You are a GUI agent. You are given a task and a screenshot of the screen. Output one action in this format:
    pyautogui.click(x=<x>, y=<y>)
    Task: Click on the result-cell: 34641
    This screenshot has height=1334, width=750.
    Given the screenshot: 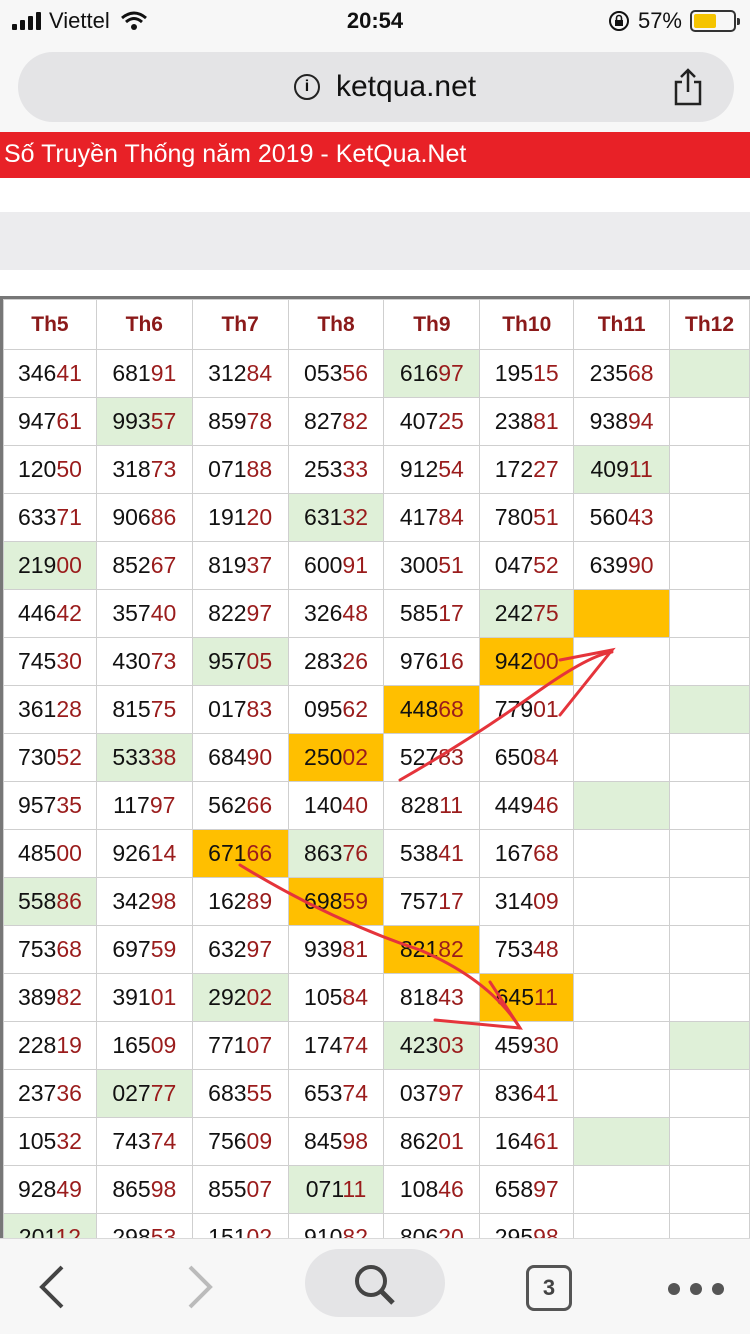 What is the action you would take?
    pyautogui.click(x=50, y=373)
    